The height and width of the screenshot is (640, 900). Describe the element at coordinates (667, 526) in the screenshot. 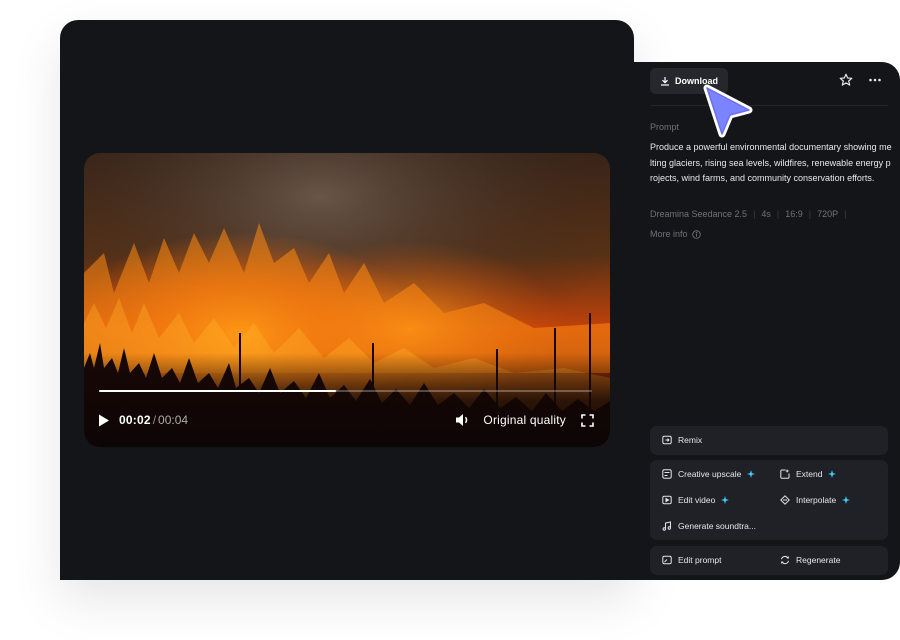

I see `music-note-icon` at that location.